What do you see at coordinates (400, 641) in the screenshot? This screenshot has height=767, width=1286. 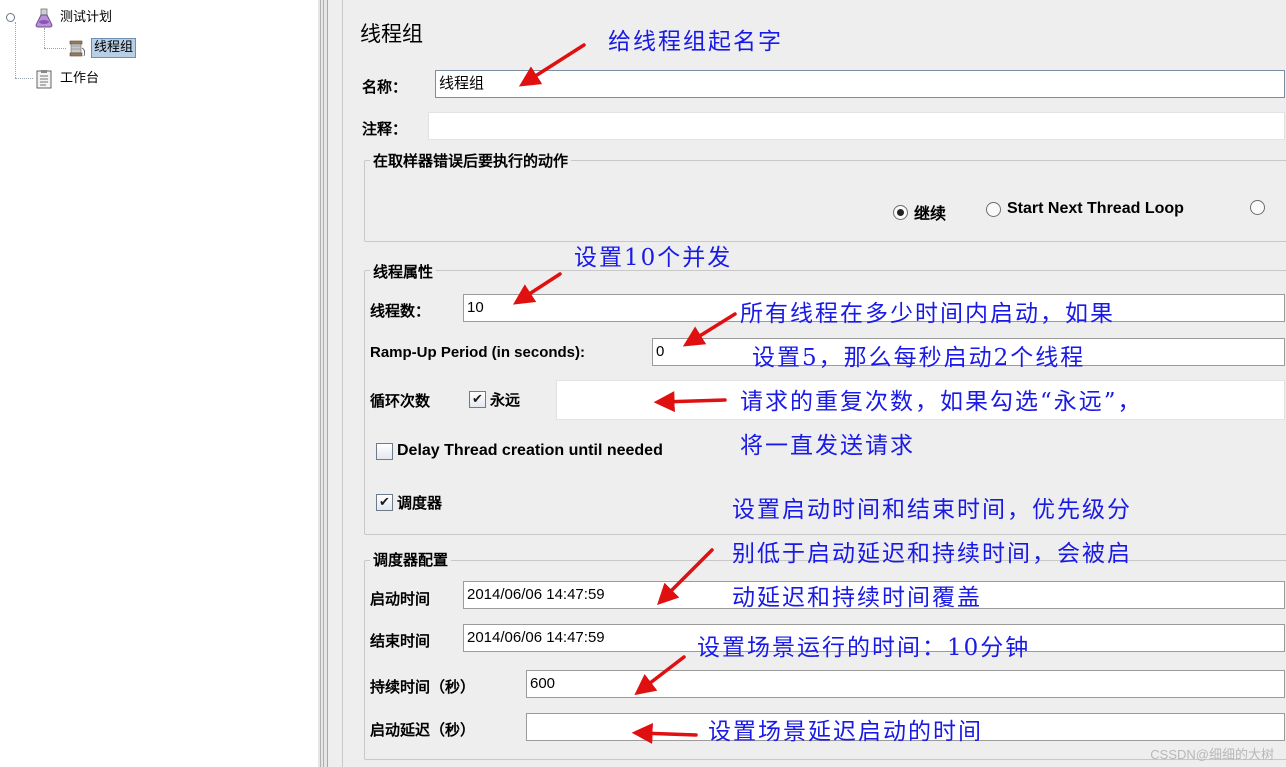 I see `end-time-label: 结束时间` at bounding box center [400, 641].